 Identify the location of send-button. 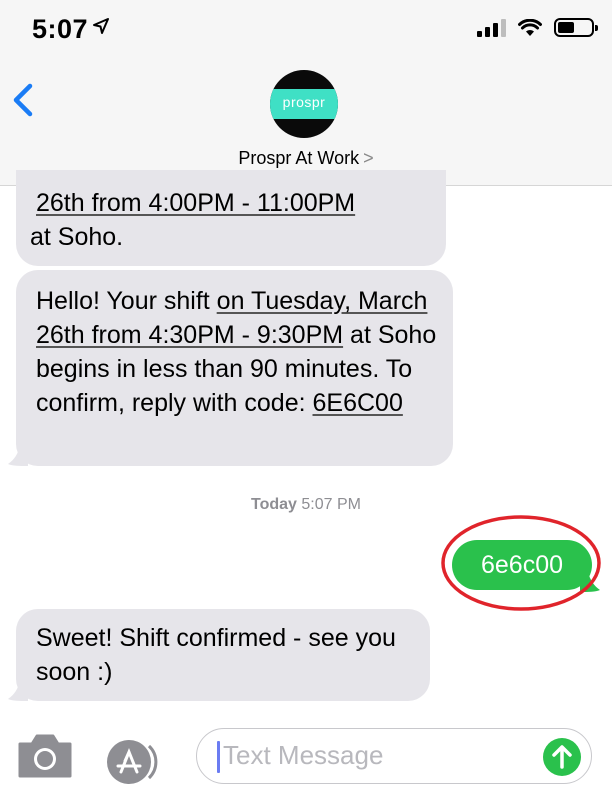
(562, 757).